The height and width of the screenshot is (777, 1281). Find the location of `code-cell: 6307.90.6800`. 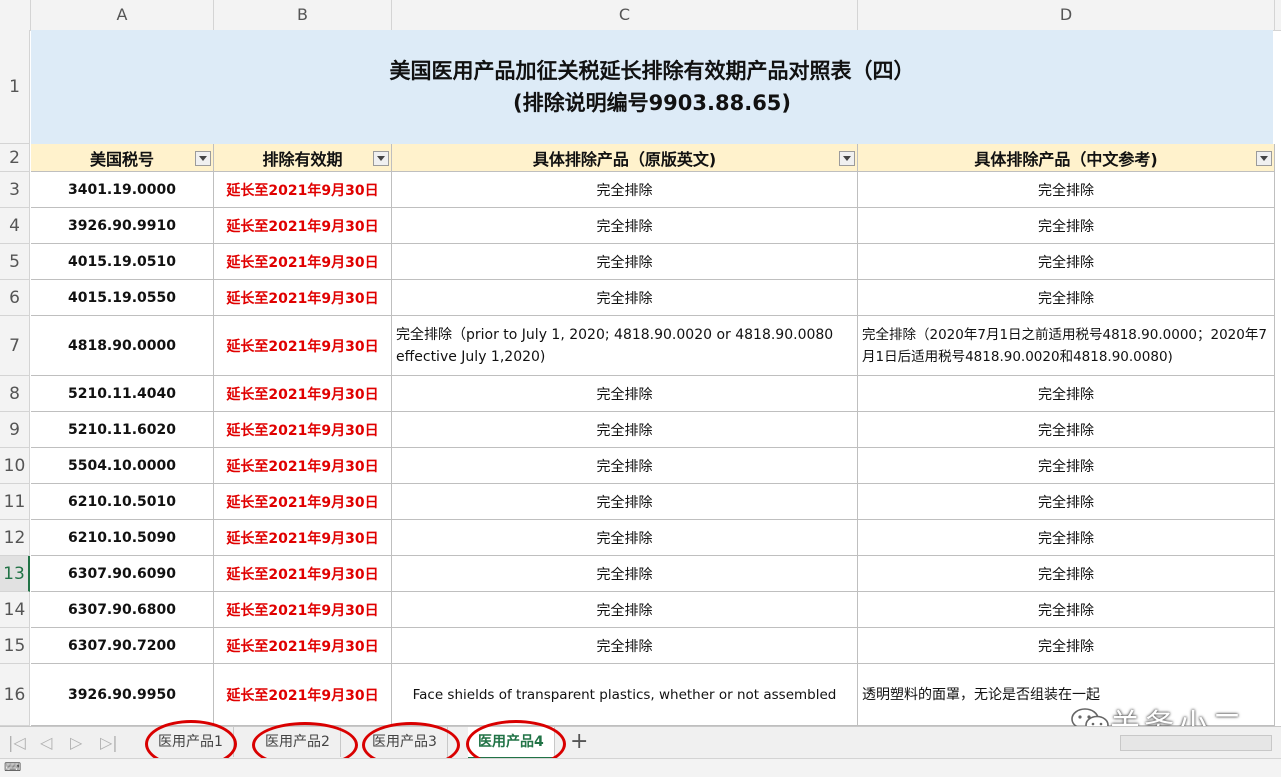

code-cell: 6307.90.6800 is located at coordinates (122, 610).